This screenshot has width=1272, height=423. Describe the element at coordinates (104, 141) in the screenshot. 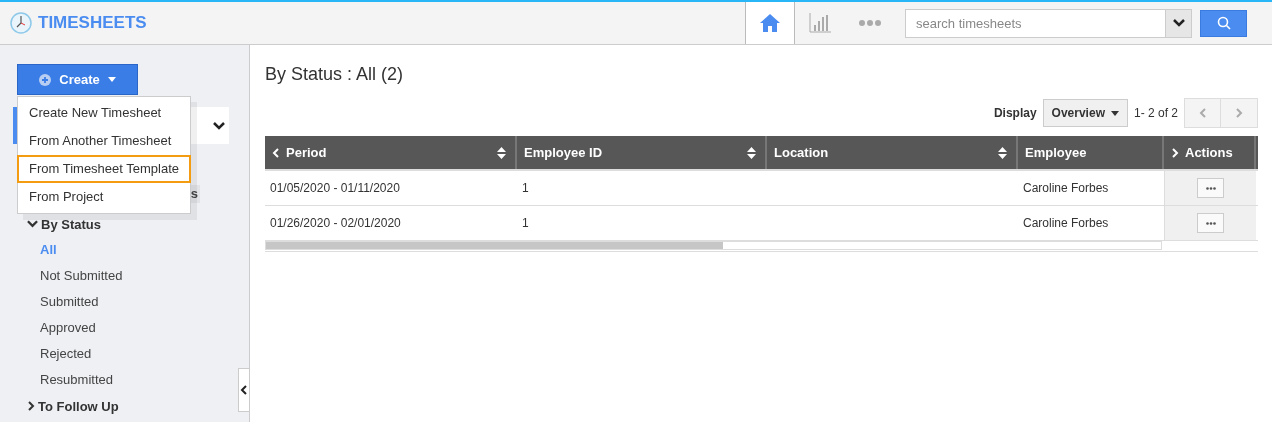

I see `menu-item: From Another Timesheet` at that location.